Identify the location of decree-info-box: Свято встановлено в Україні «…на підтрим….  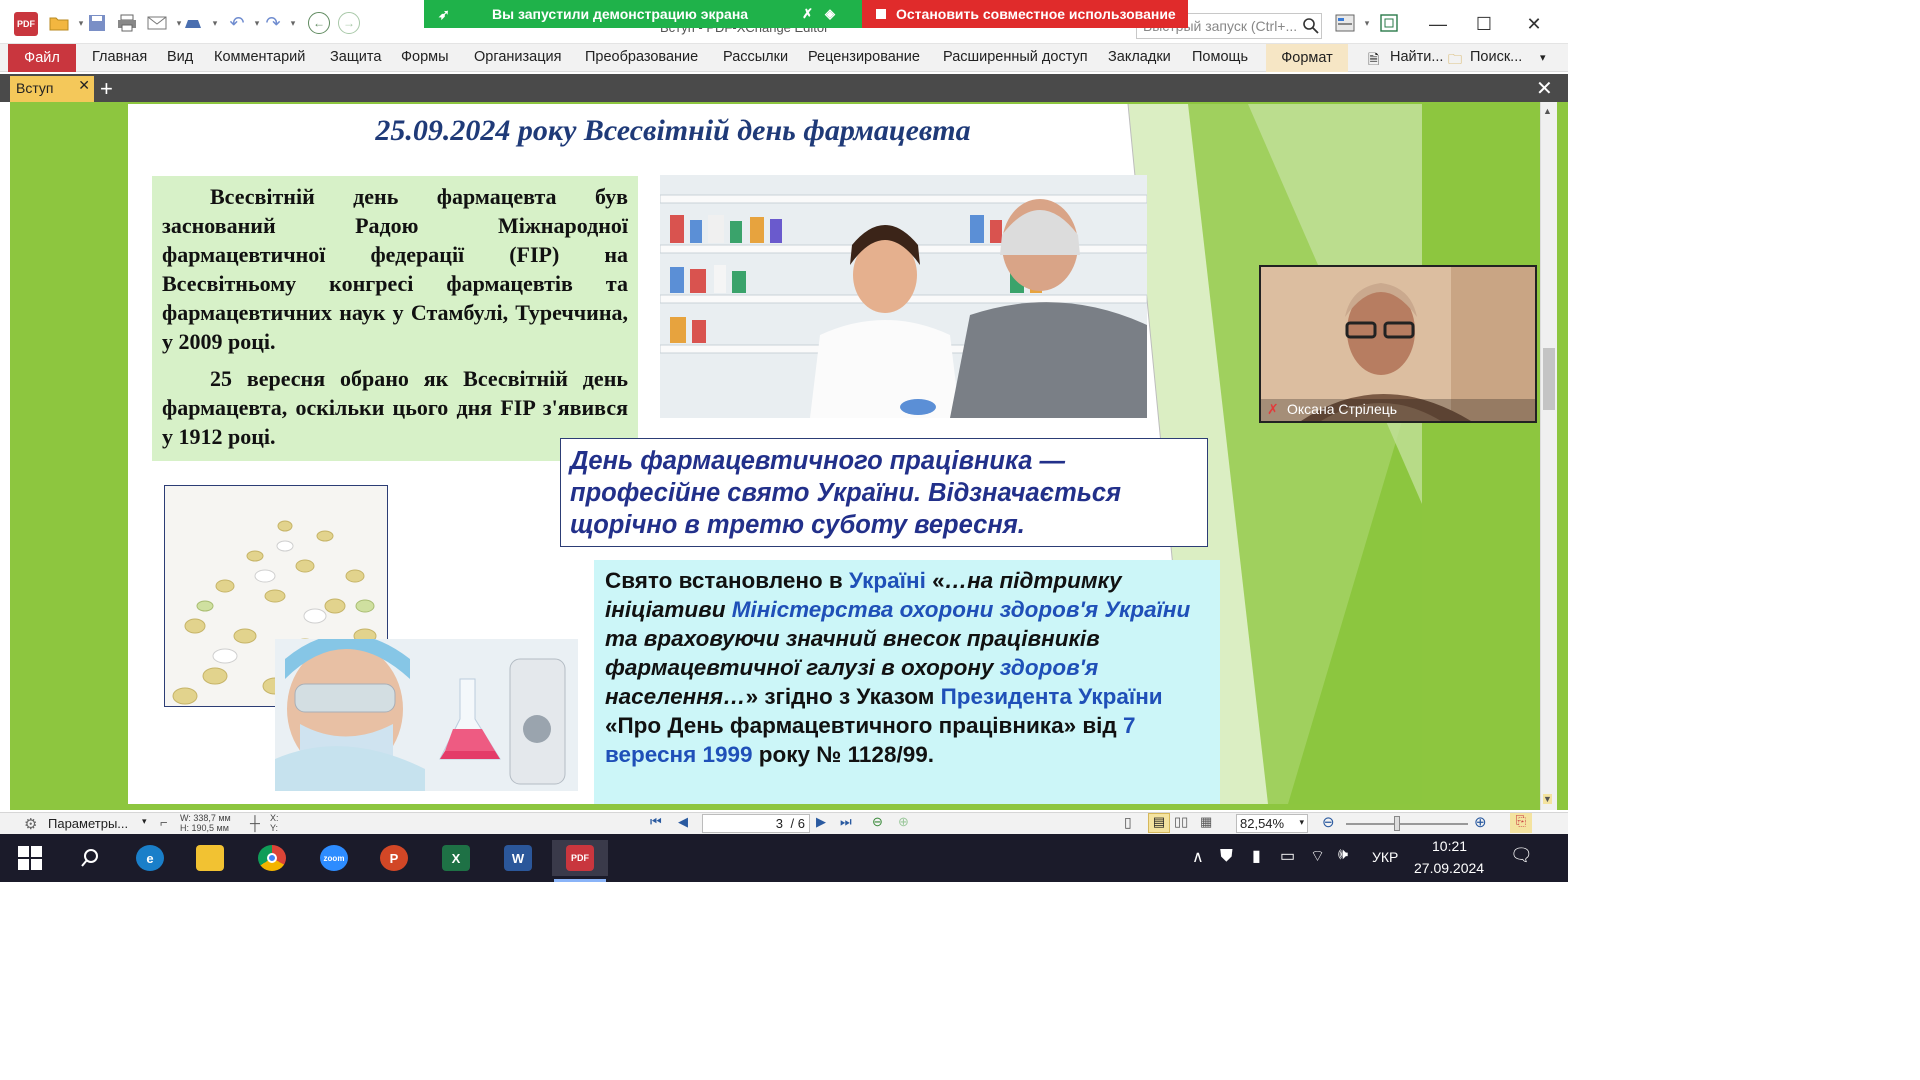
(907, 682).